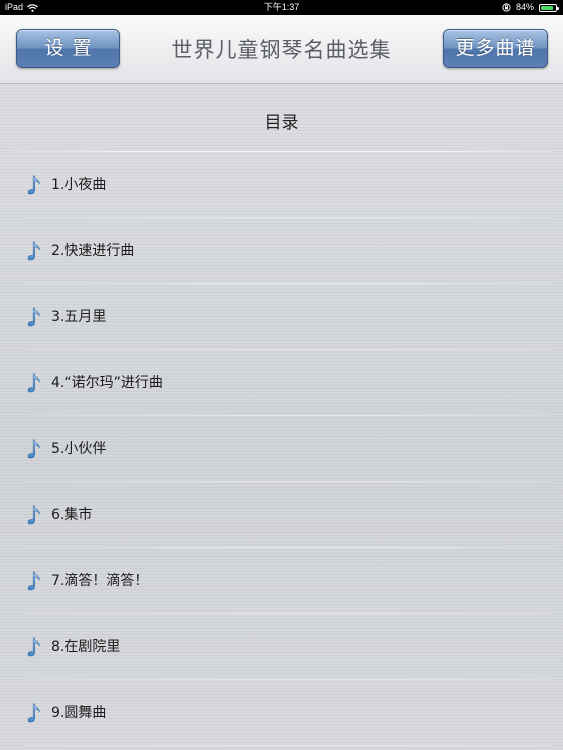  I want to click on song-title: 5.小伙伴, so click(79, 449).